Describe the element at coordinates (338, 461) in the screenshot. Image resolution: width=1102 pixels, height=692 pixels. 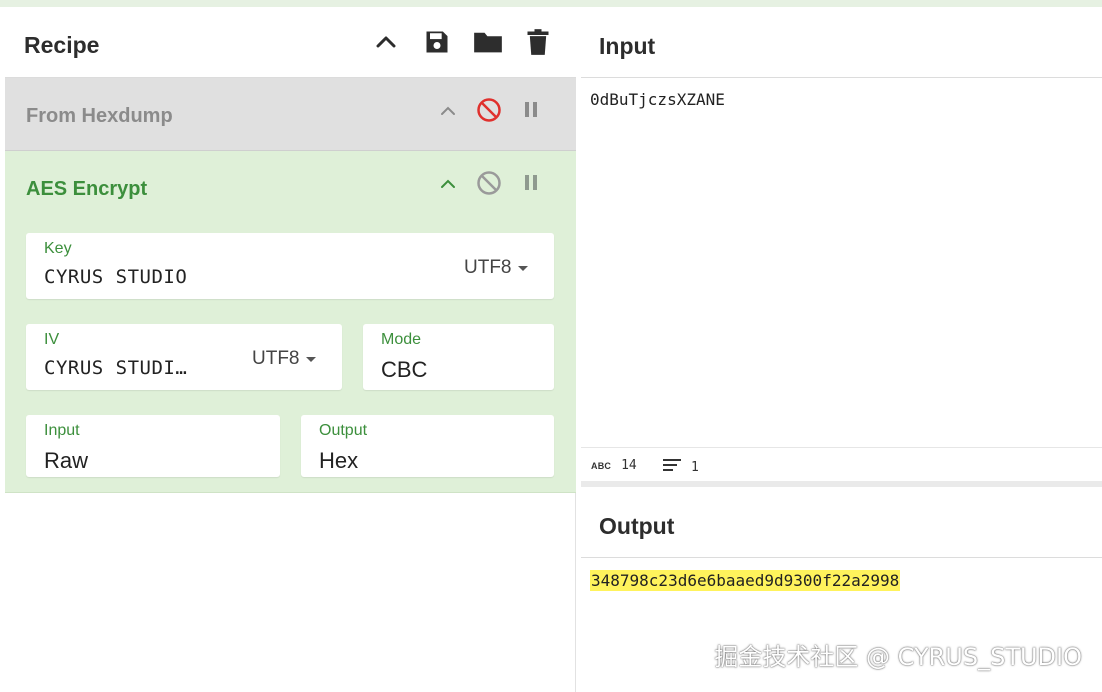
I see `output-format-select: Hex` at that location.